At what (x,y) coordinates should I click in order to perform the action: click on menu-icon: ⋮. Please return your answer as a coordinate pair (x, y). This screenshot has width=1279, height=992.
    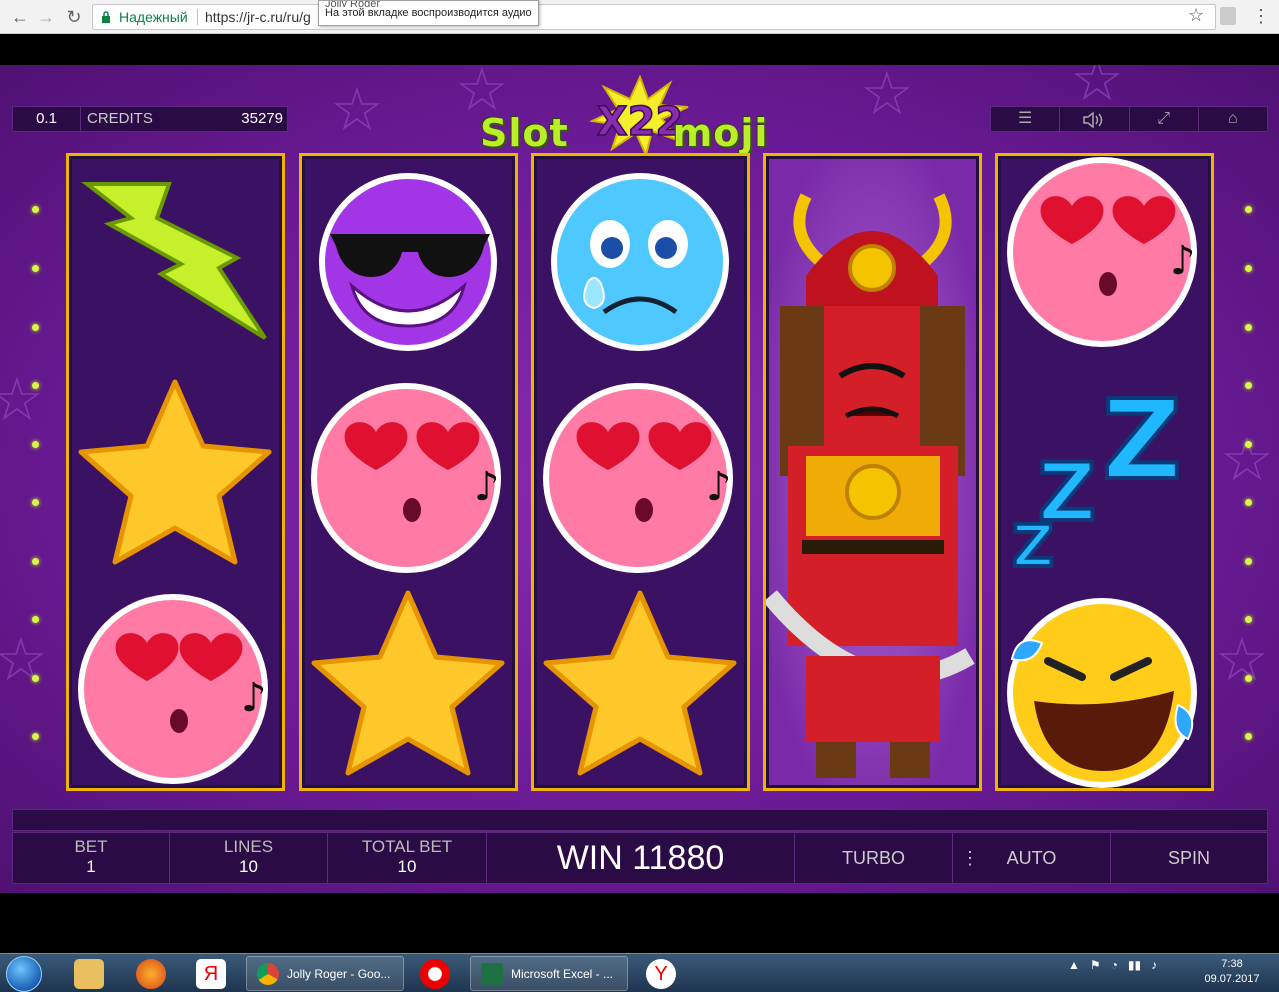
    Looking at the image, I should click on (1261, 16).